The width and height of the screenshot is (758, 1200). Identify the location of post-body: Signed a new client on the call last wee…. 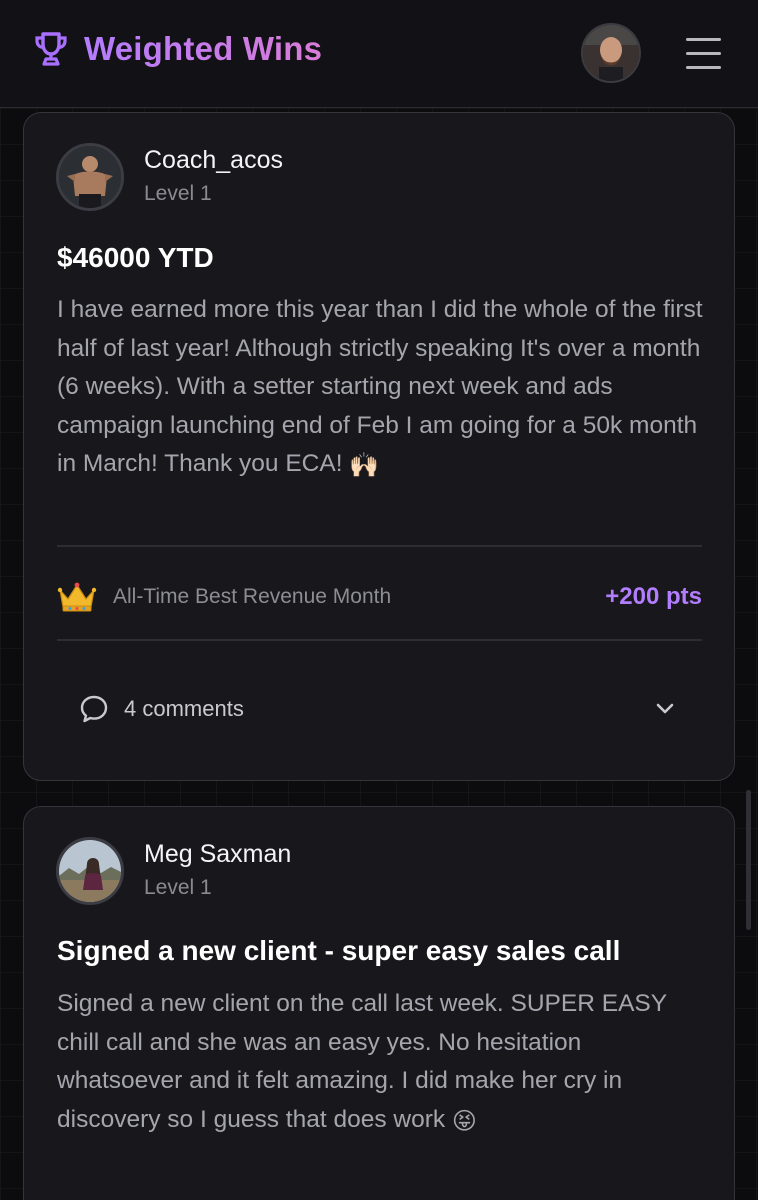
(382, 1063).